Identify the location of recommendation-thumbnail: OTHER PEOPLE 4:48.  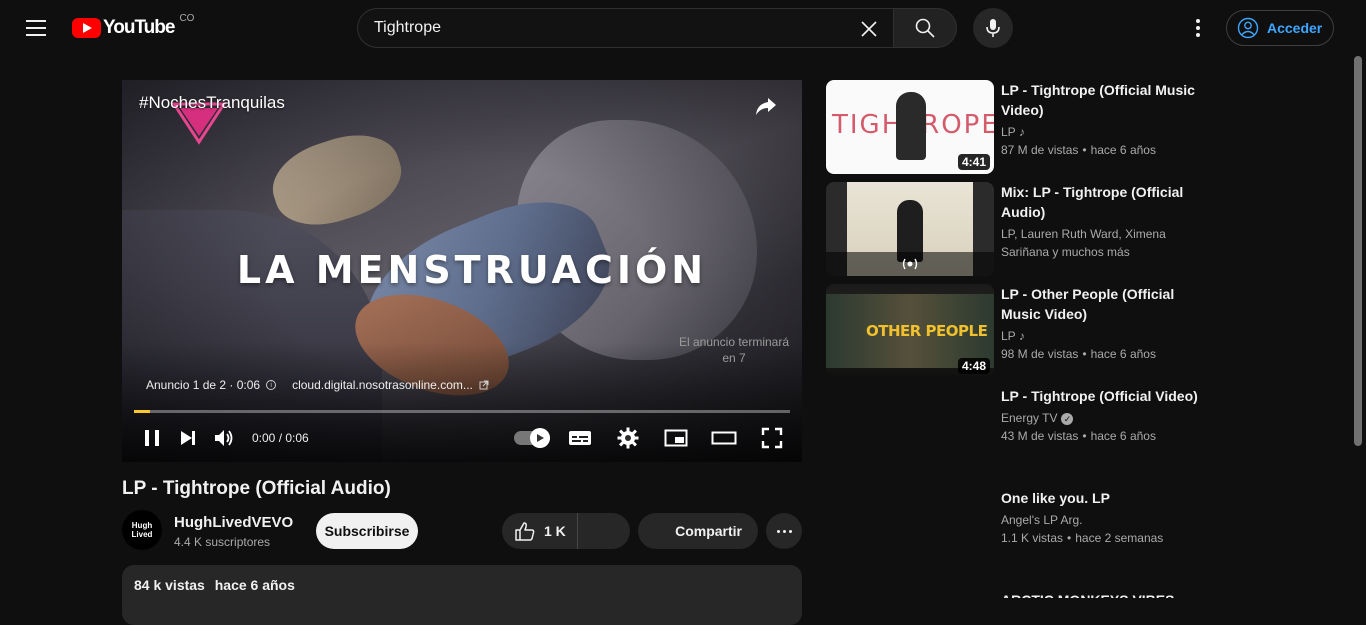
(910, 331).